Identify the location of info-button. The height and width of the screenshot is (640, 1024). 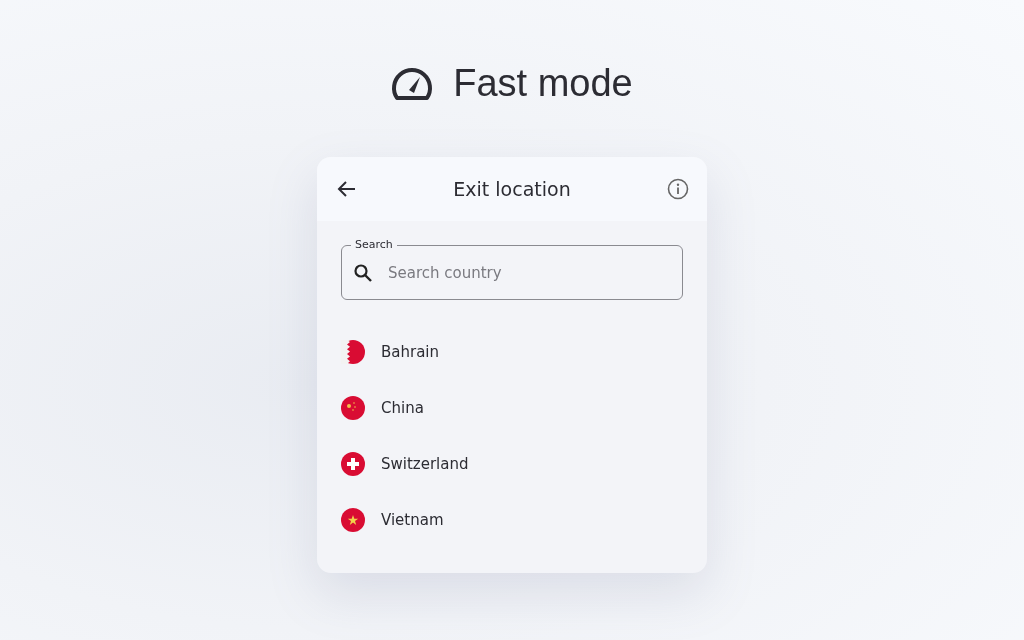
(678, 189).